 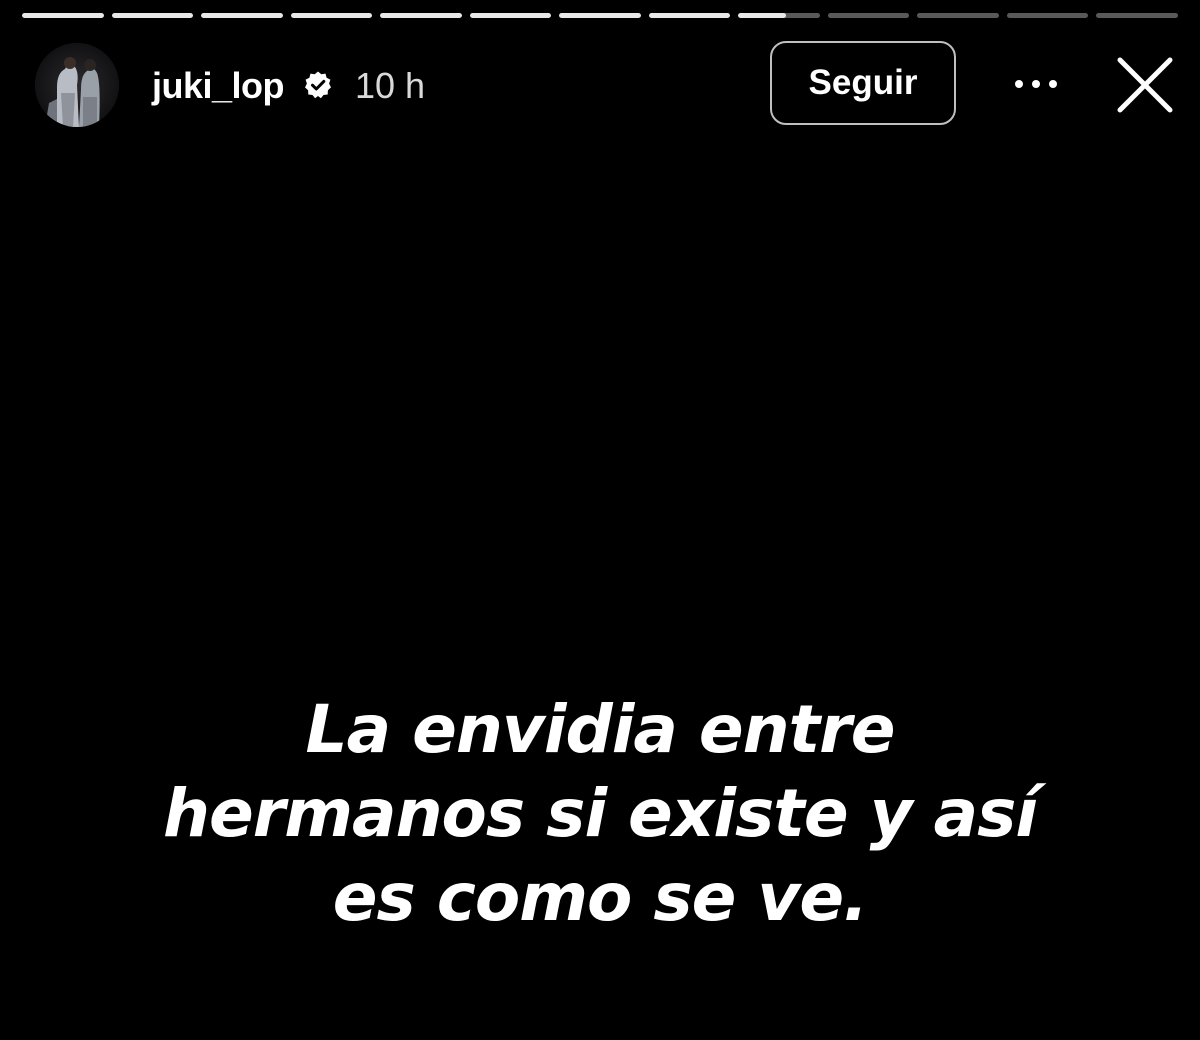 I want to click on verified-badge-icon, so click(x=318, y=85).